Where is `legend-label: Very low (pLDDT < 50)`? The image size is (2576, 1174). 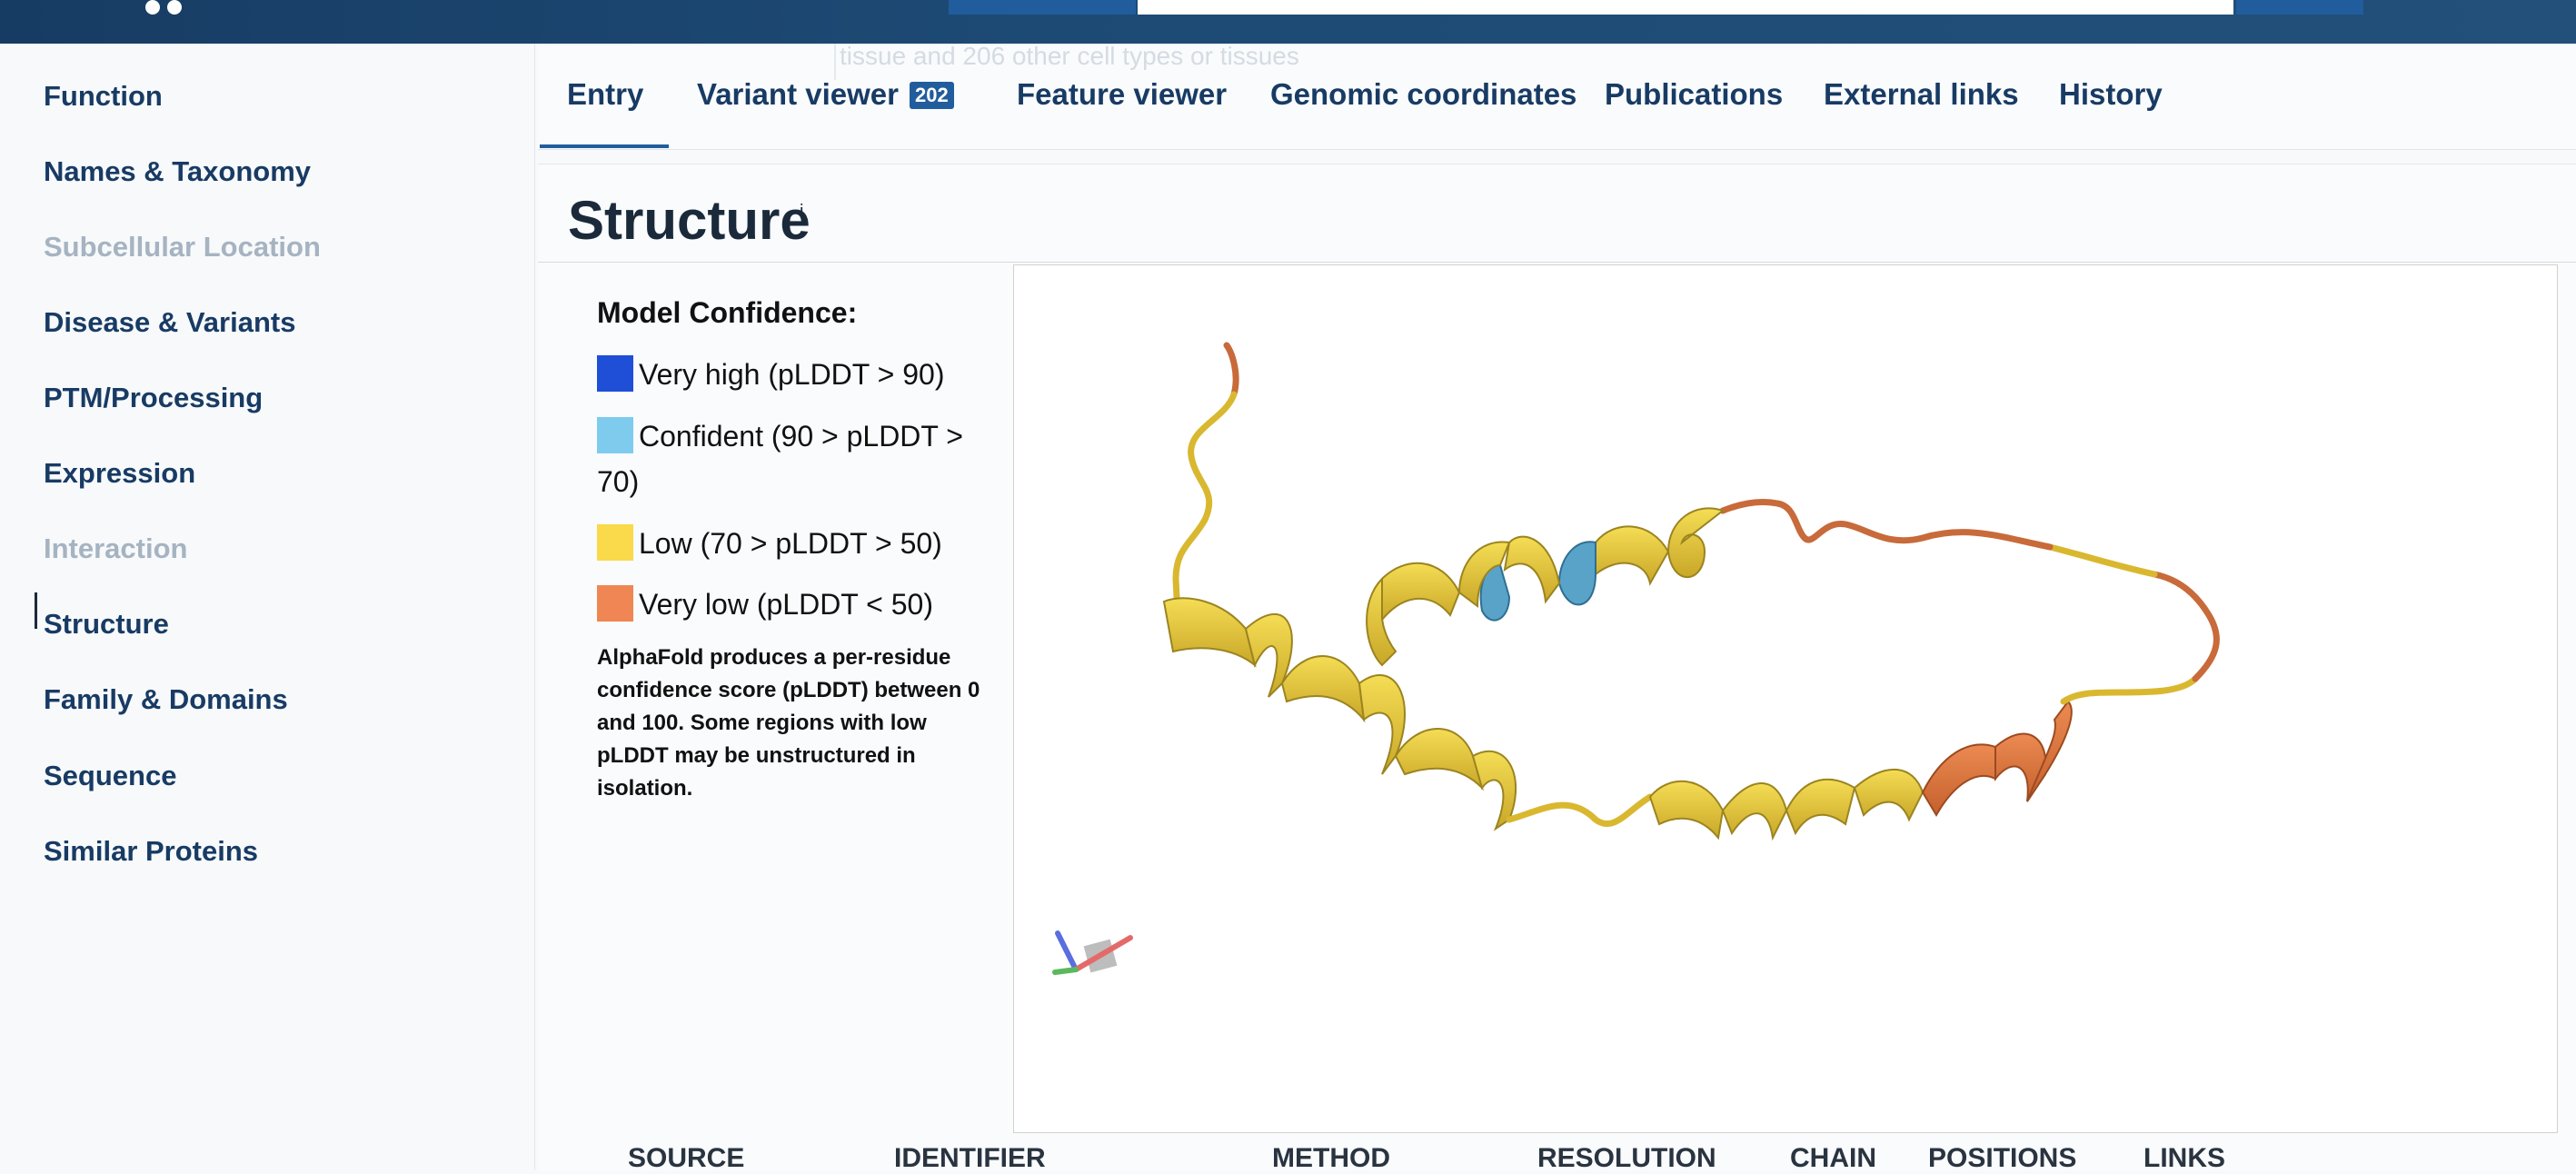
legend-label: Very low (pLDDT < 50) is located at coordinates (786, 604).